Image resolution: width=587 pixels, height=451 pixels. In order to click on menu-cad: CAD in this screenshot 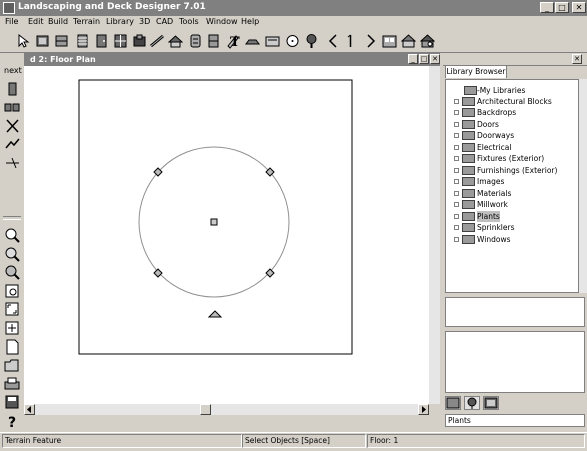, I will do `click(164, 21)`.